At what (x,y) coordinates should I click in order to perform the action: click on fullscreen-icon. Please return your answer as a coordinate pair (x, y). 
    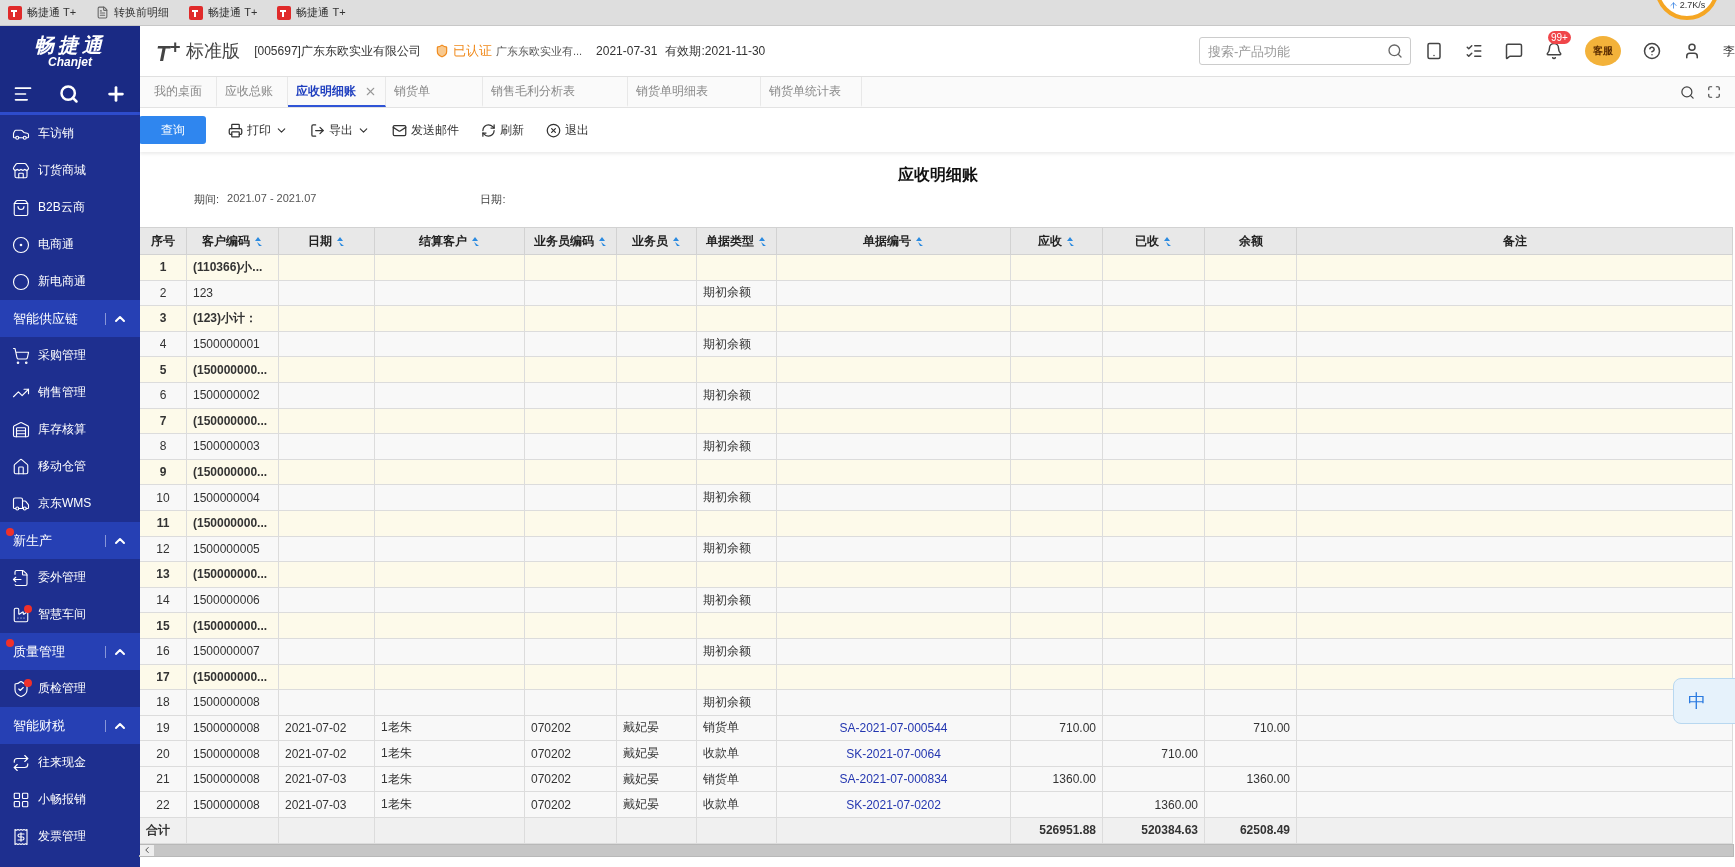
    Looking at the image, I should click on (1714, 92).